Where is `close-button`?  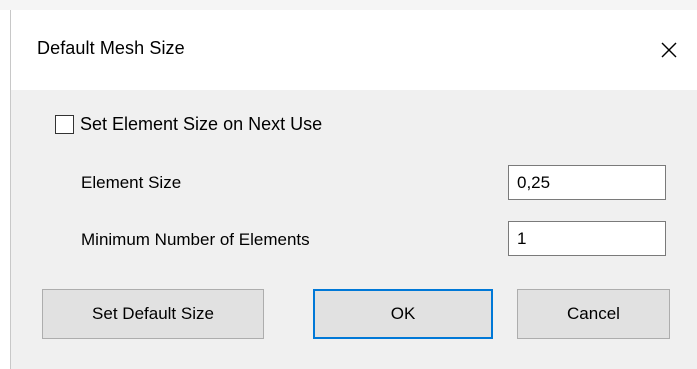
close-button is located at coordinates (669, 50).